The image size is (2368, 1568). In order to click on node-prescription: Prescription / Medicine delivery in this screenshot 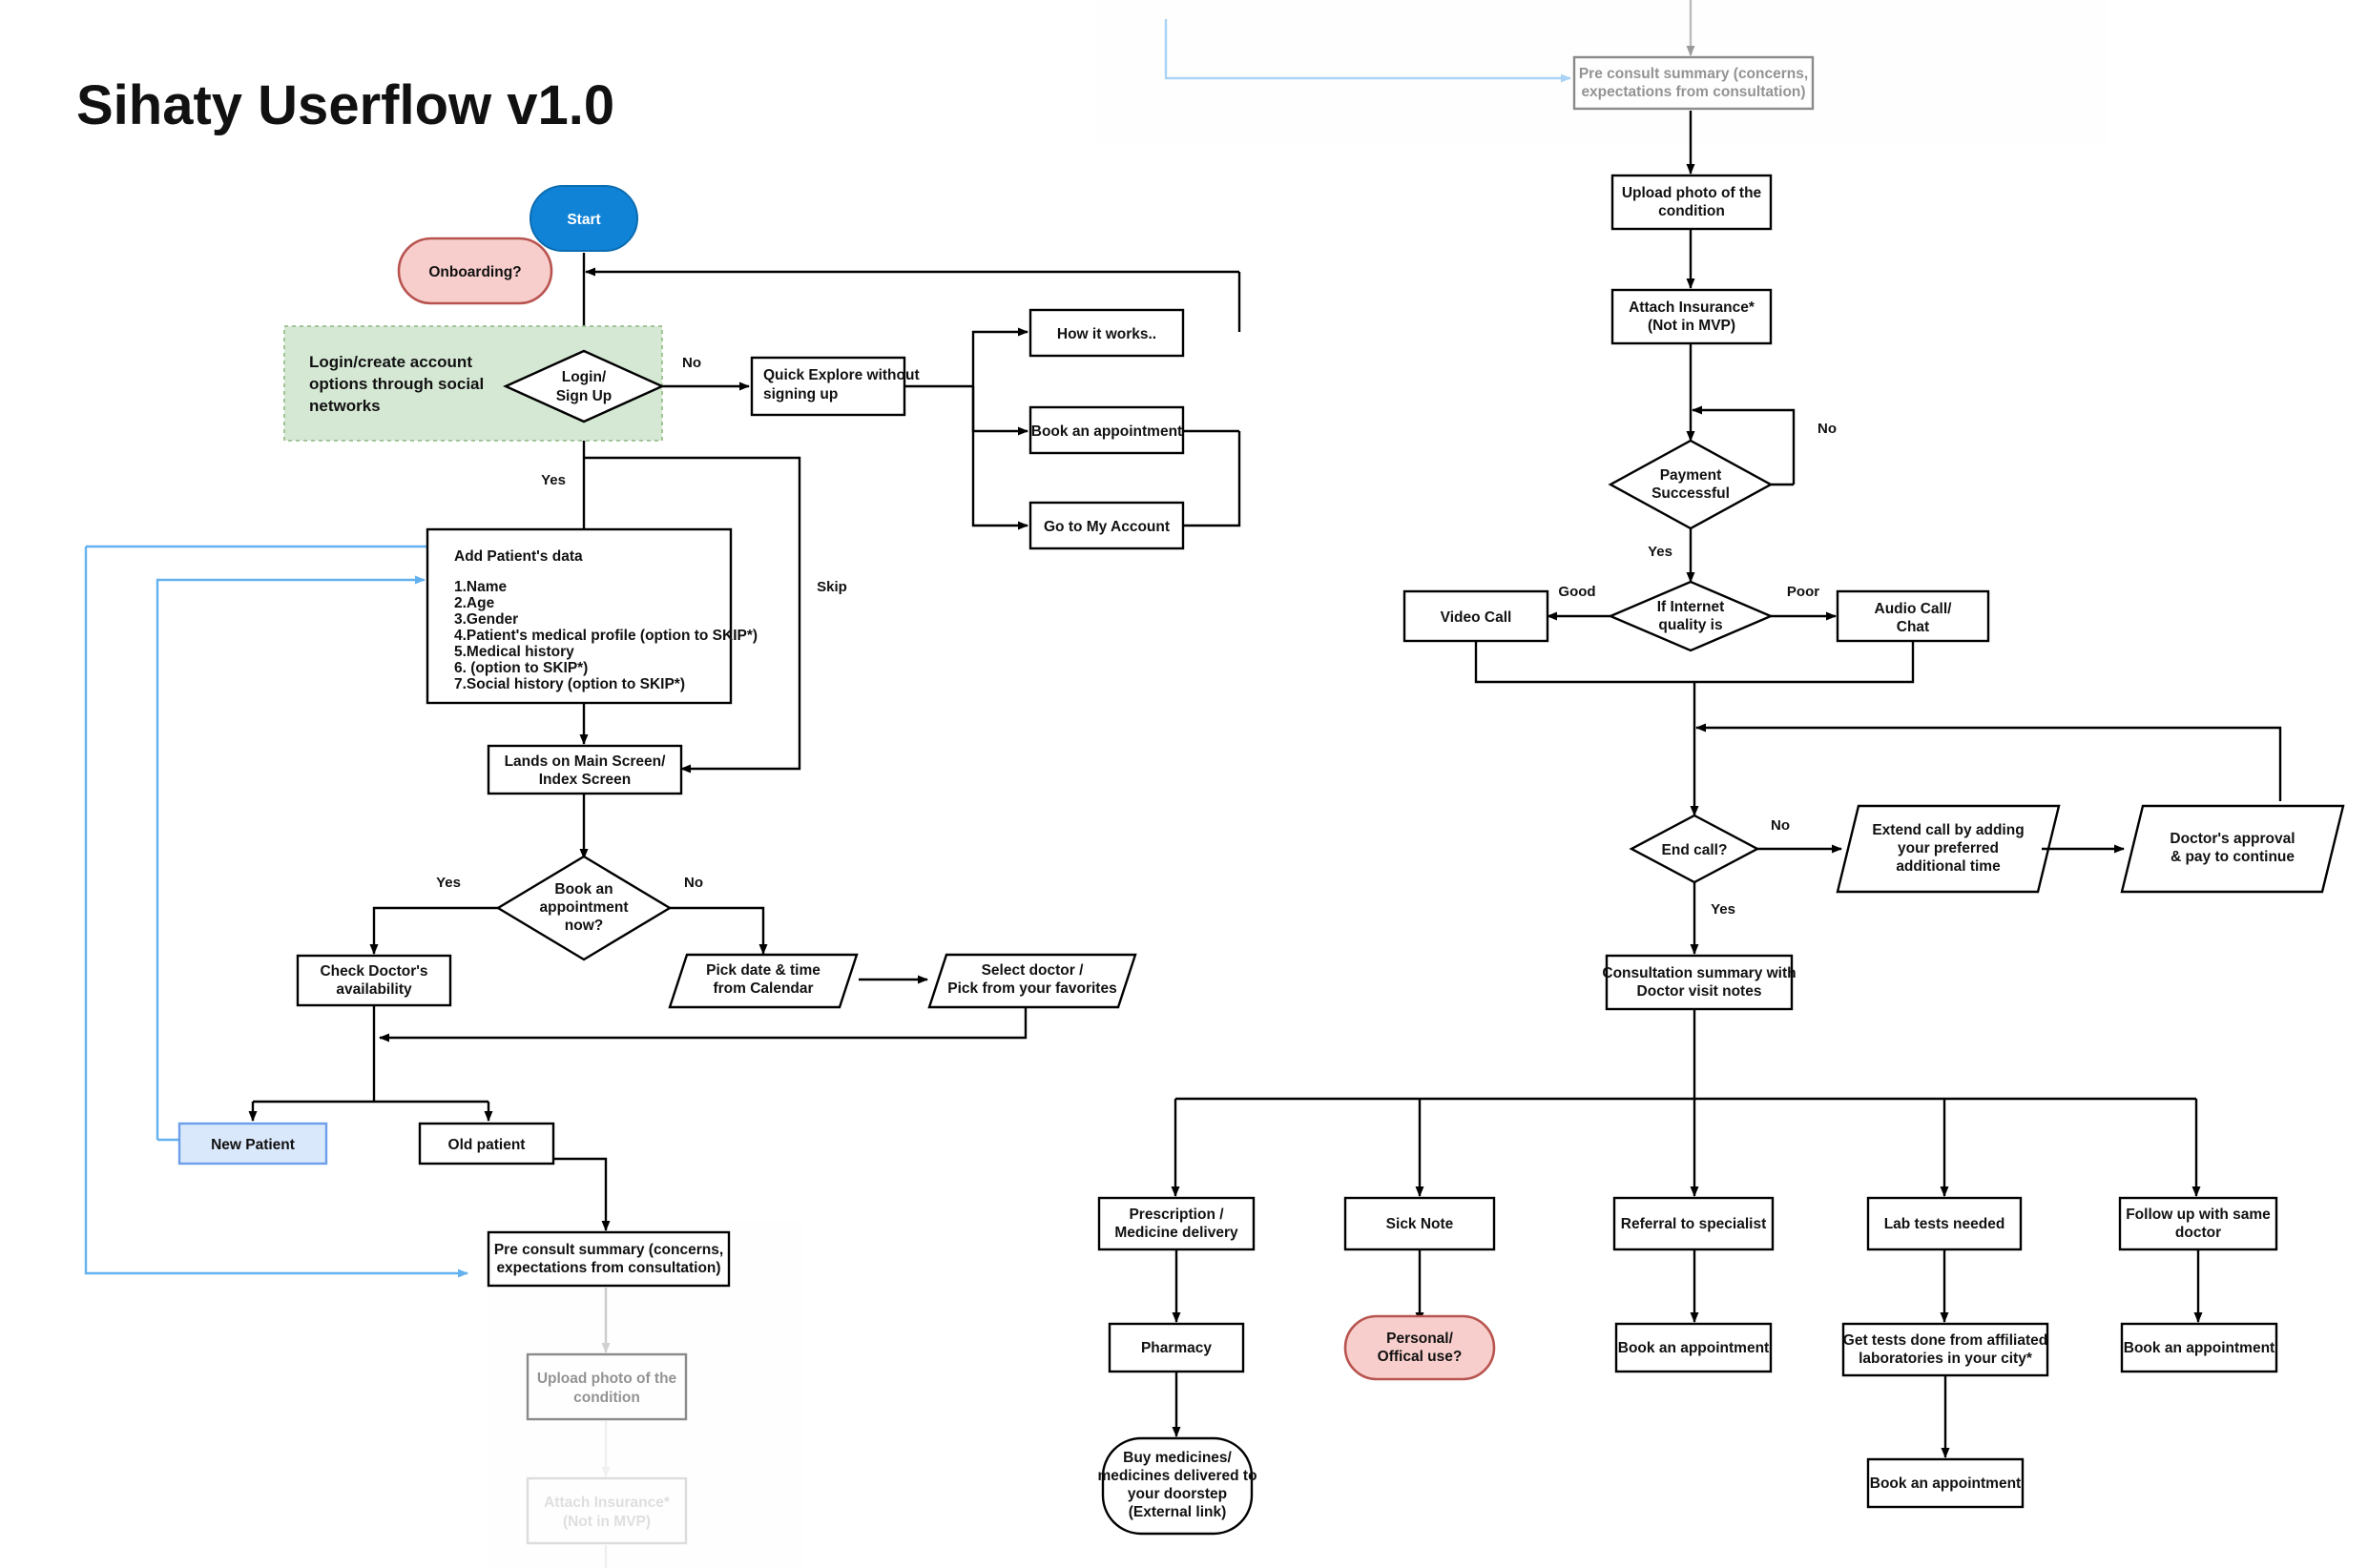, I will do `click(1176, 1223)`.